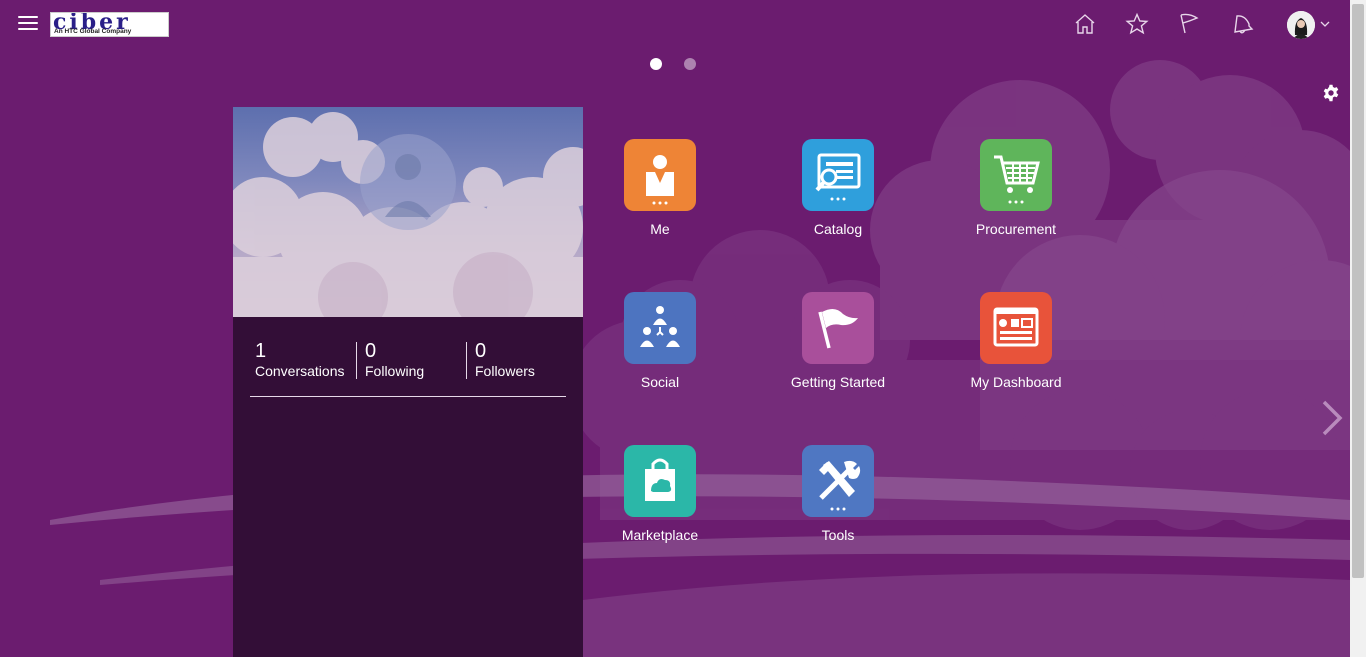 The image size is (1366, 657). I want to click on gear-icon, so click(1331, 93).